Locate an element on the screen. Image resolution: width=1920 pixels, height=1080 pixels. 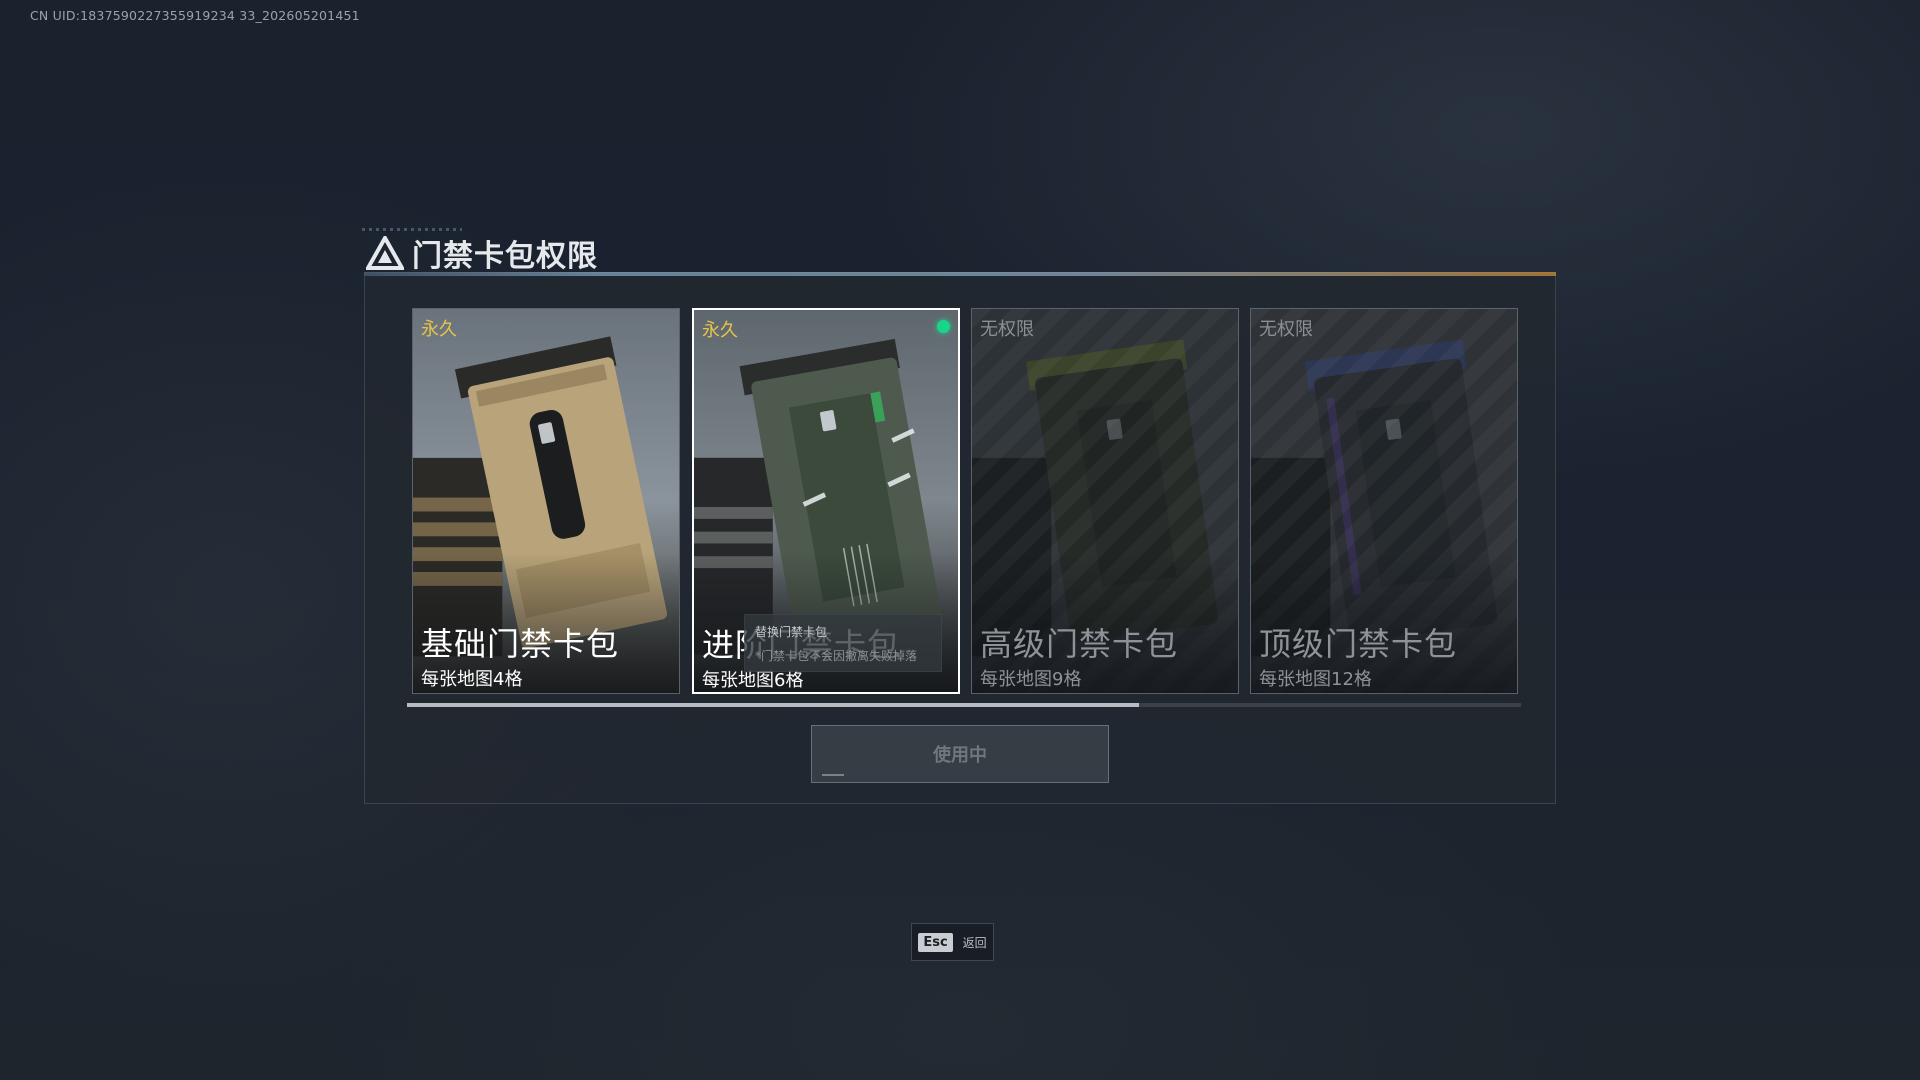
card-capacity: 每张地图6格 is located at coordinates (753, 680).